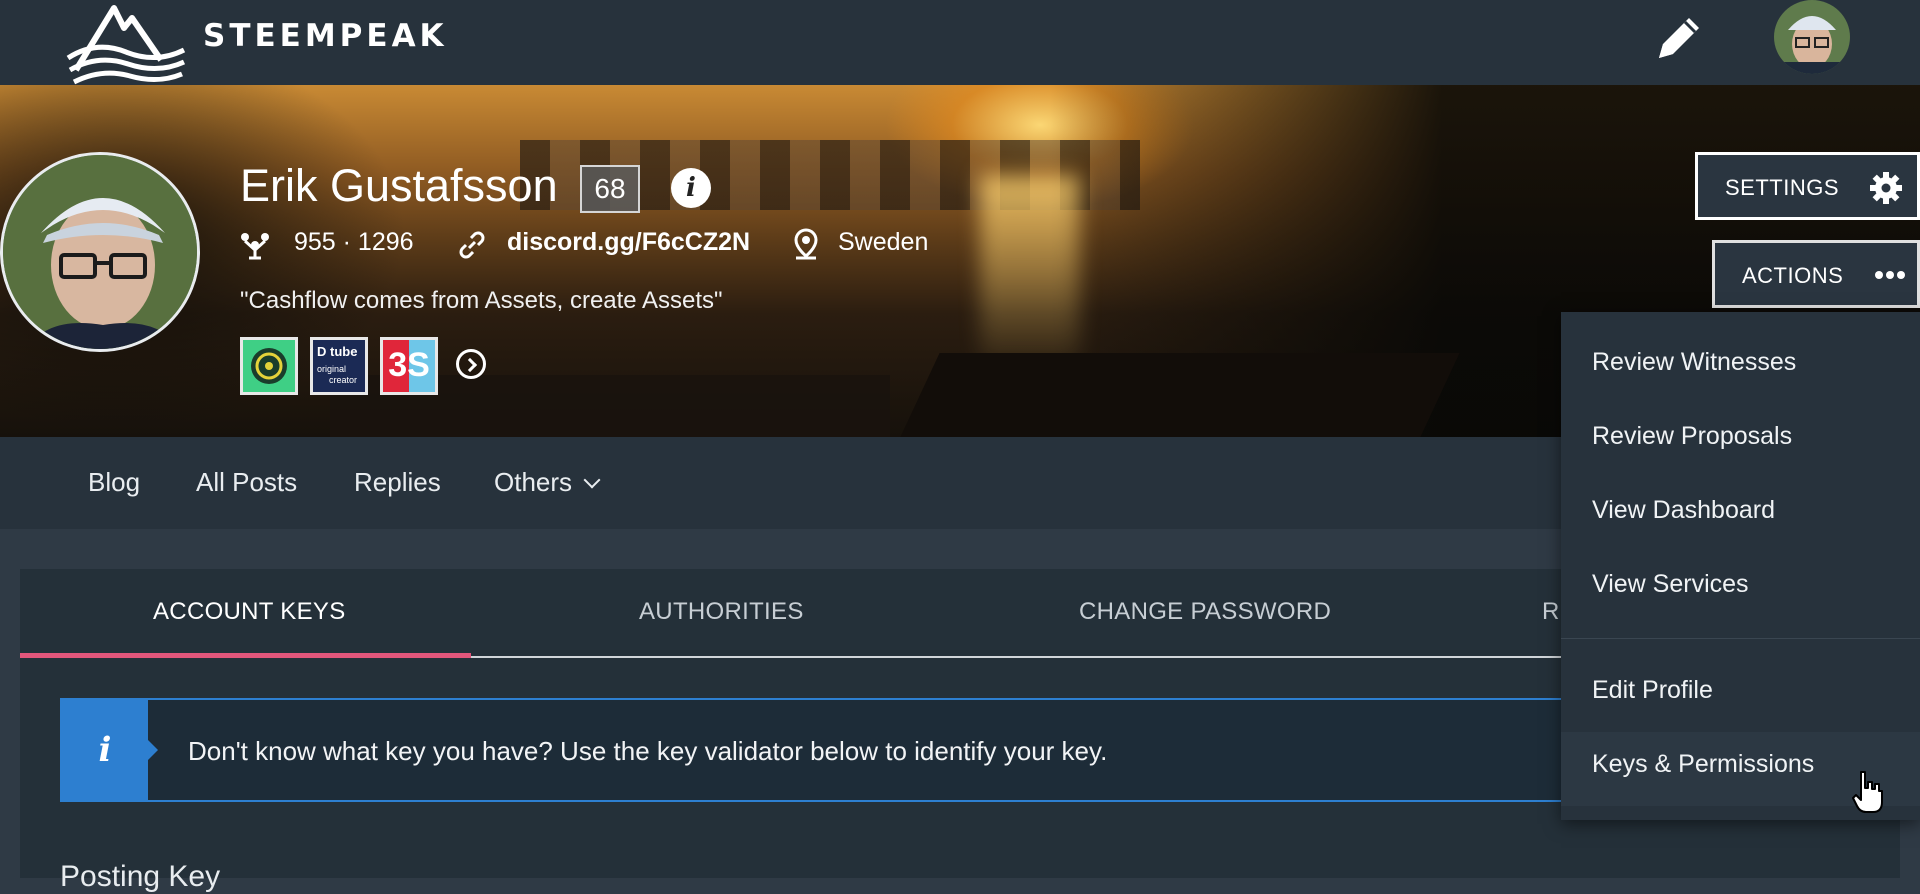  What do you see at coordinates (1703, 764) in the screenshot?
I see `menu-item-keys-permissions: Keys & Permissions` at bounding box center [1703, 764].